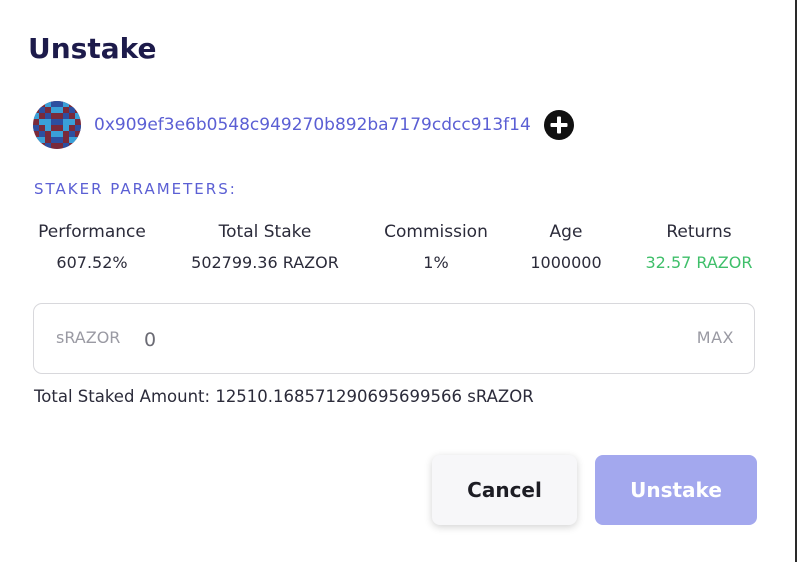 The width and height of the screenshot is (797, 562). I want to click on param-value: 607.52%, so click(92, 262).